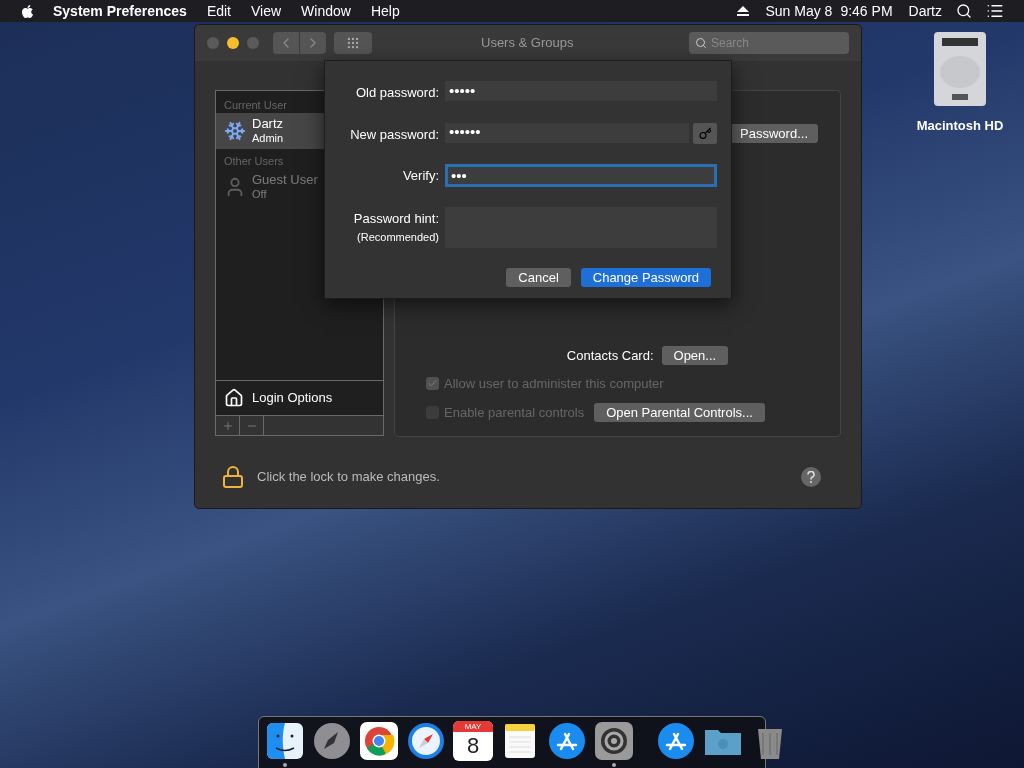 This screenshot has height=768, width=1024. I want to click on password-field: ••••••, so click(567, 132).